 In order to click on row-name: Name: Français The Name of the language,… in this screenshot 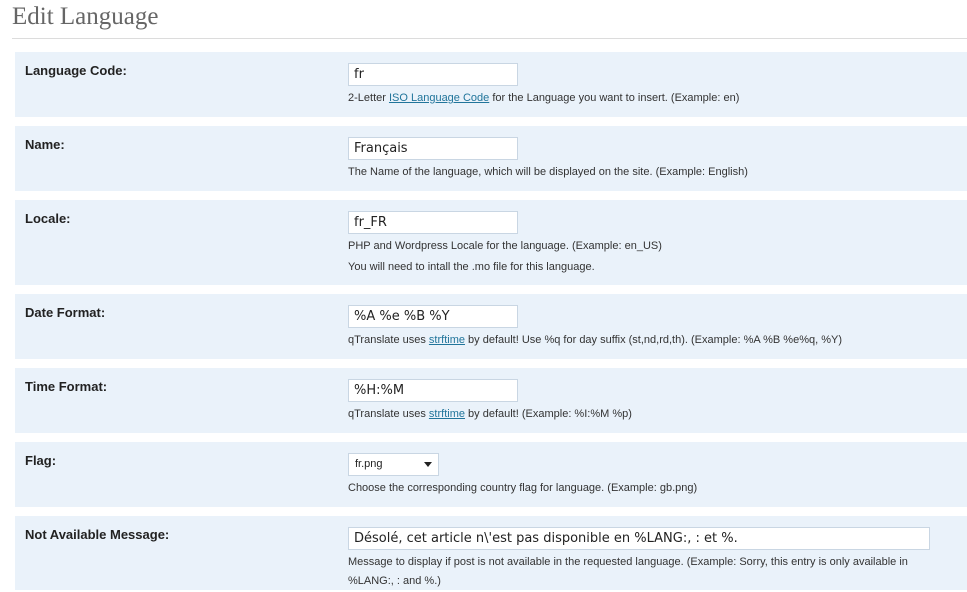, I will do `click(491, 158)`.